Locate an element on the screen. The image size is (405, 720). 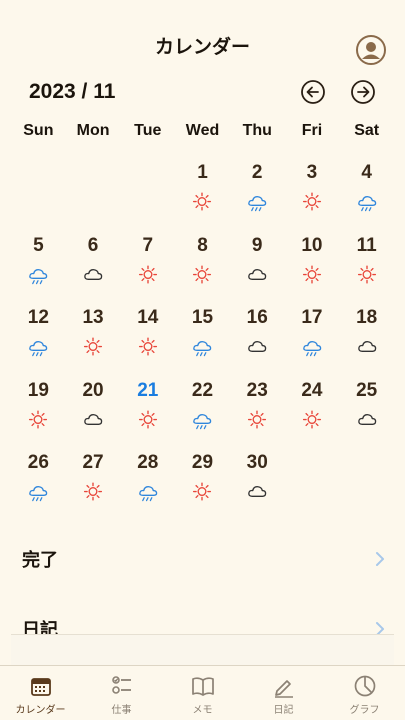
day-number: 22 is located at coordinates (202, 390).